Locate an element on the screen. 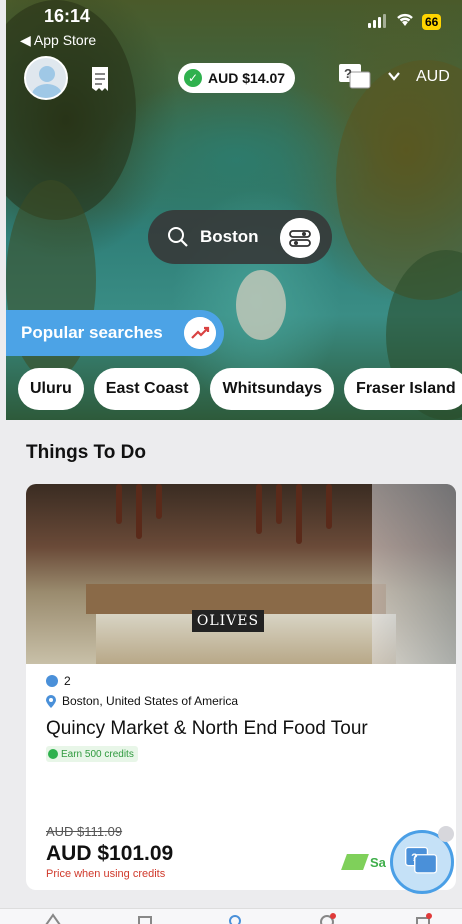  trend-icon is located at coordinates (200, 333).